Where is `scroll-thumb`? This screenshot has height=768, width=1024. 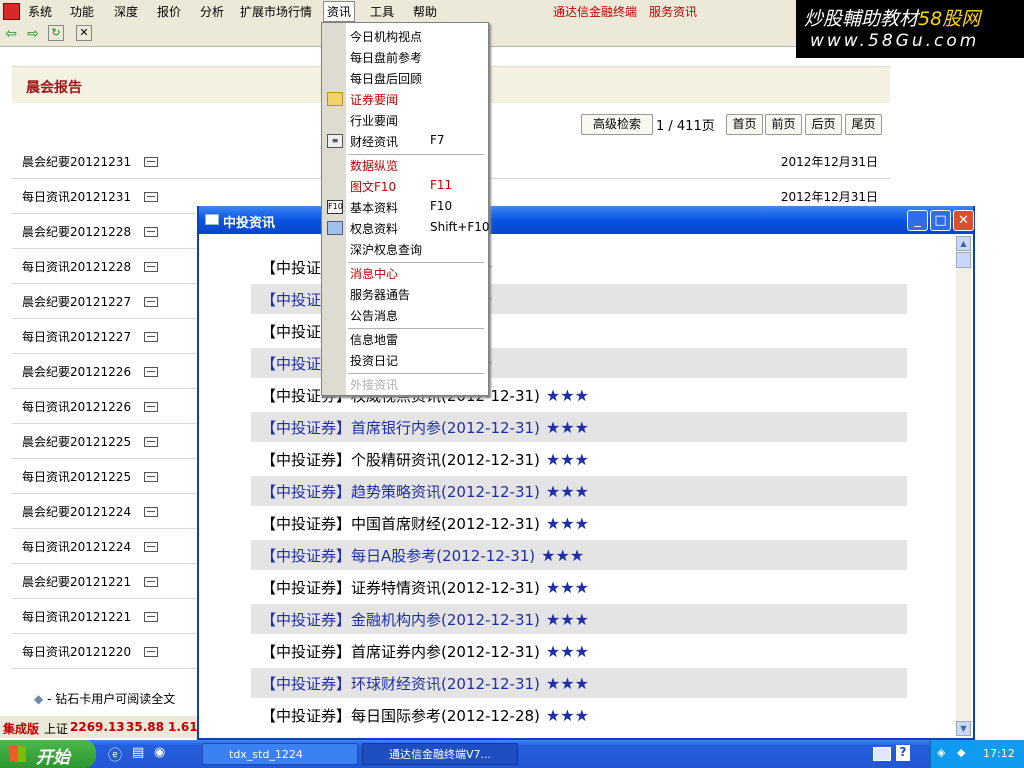
scroll-thumb is located at coordinates (963, 260).